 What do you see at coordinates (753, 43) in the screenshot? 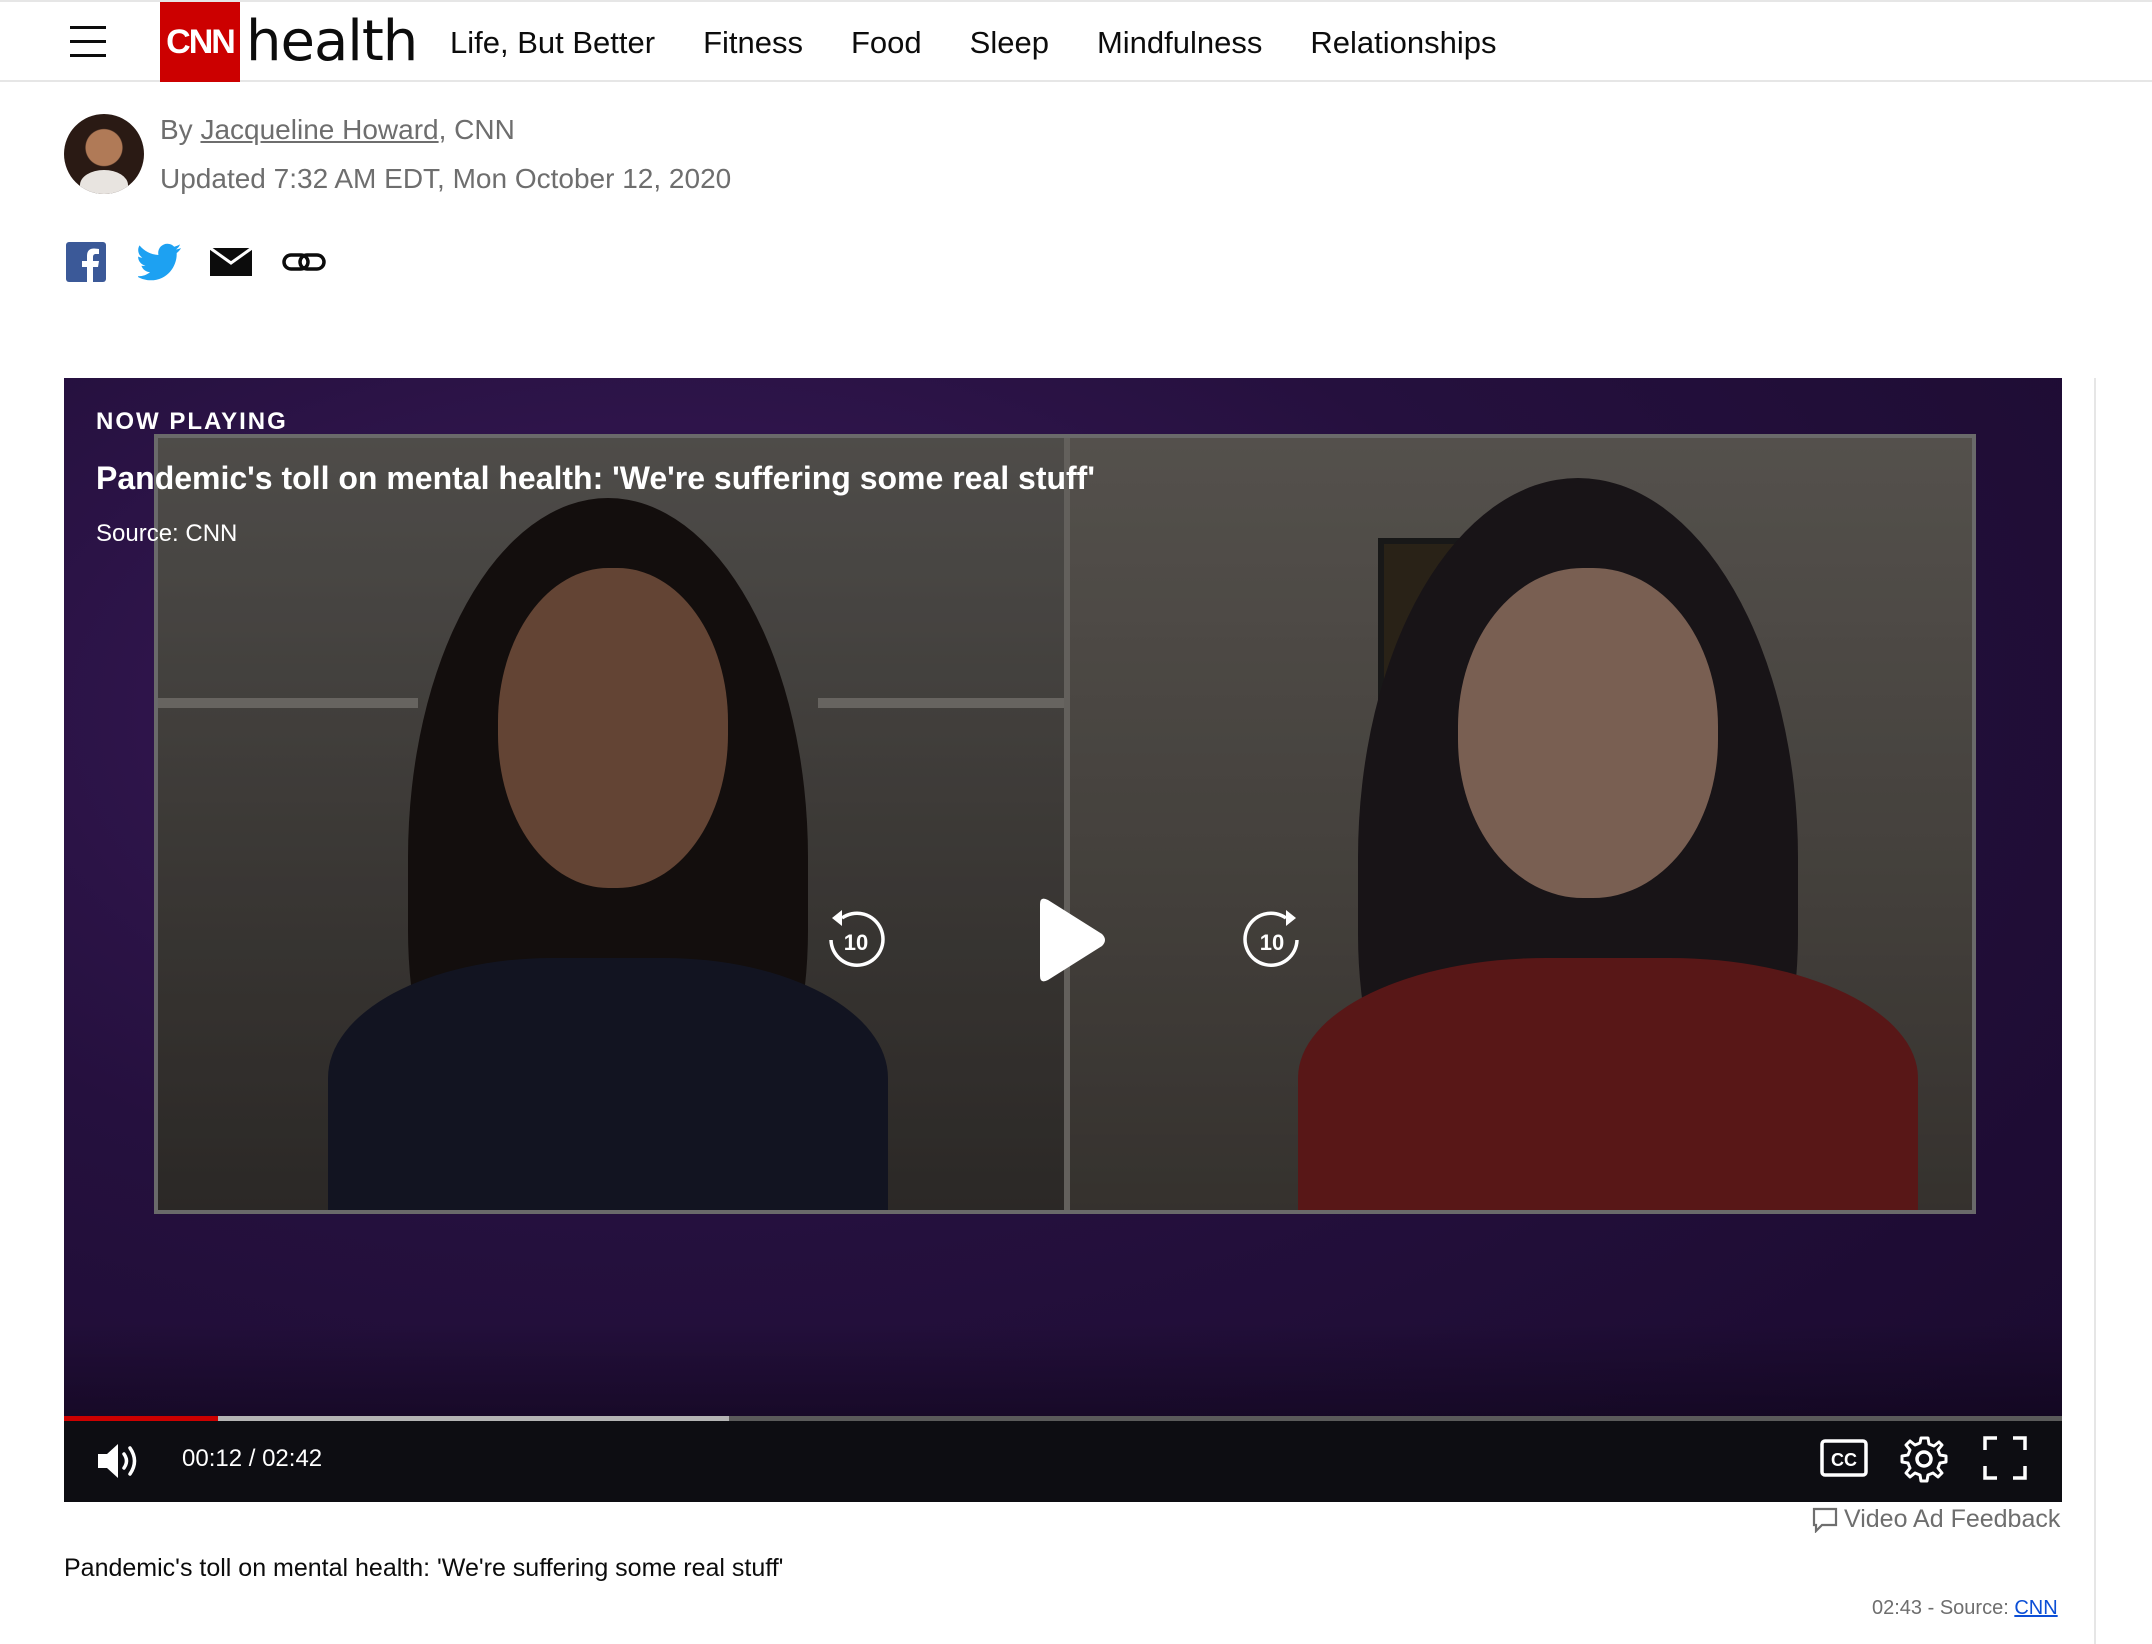
I see `nav-fitness: Fitness` at bounding box center [753, 43].